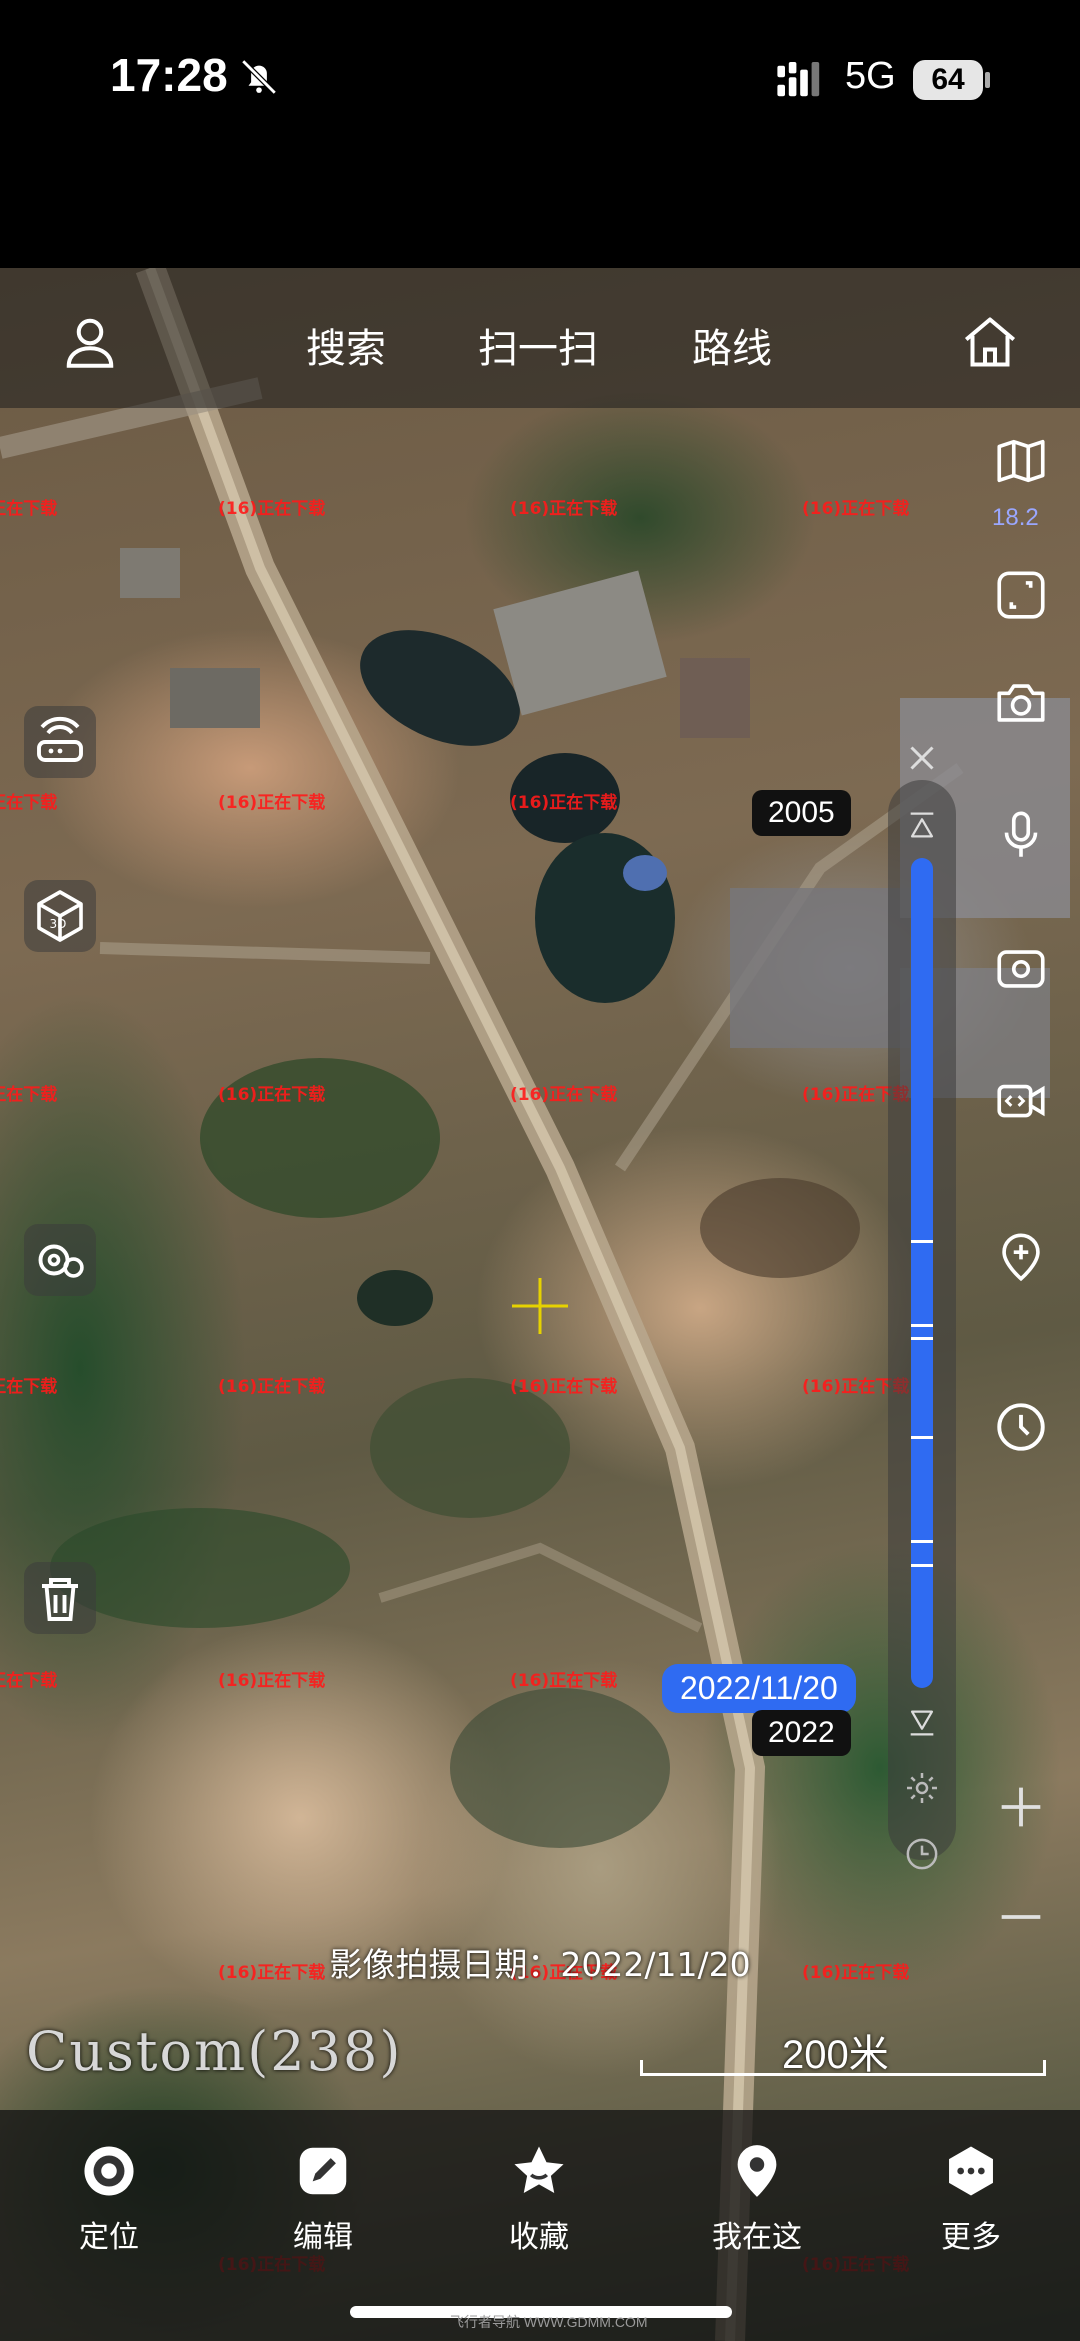  I want to click on slider-start-year: 2005, so click(801, 813).